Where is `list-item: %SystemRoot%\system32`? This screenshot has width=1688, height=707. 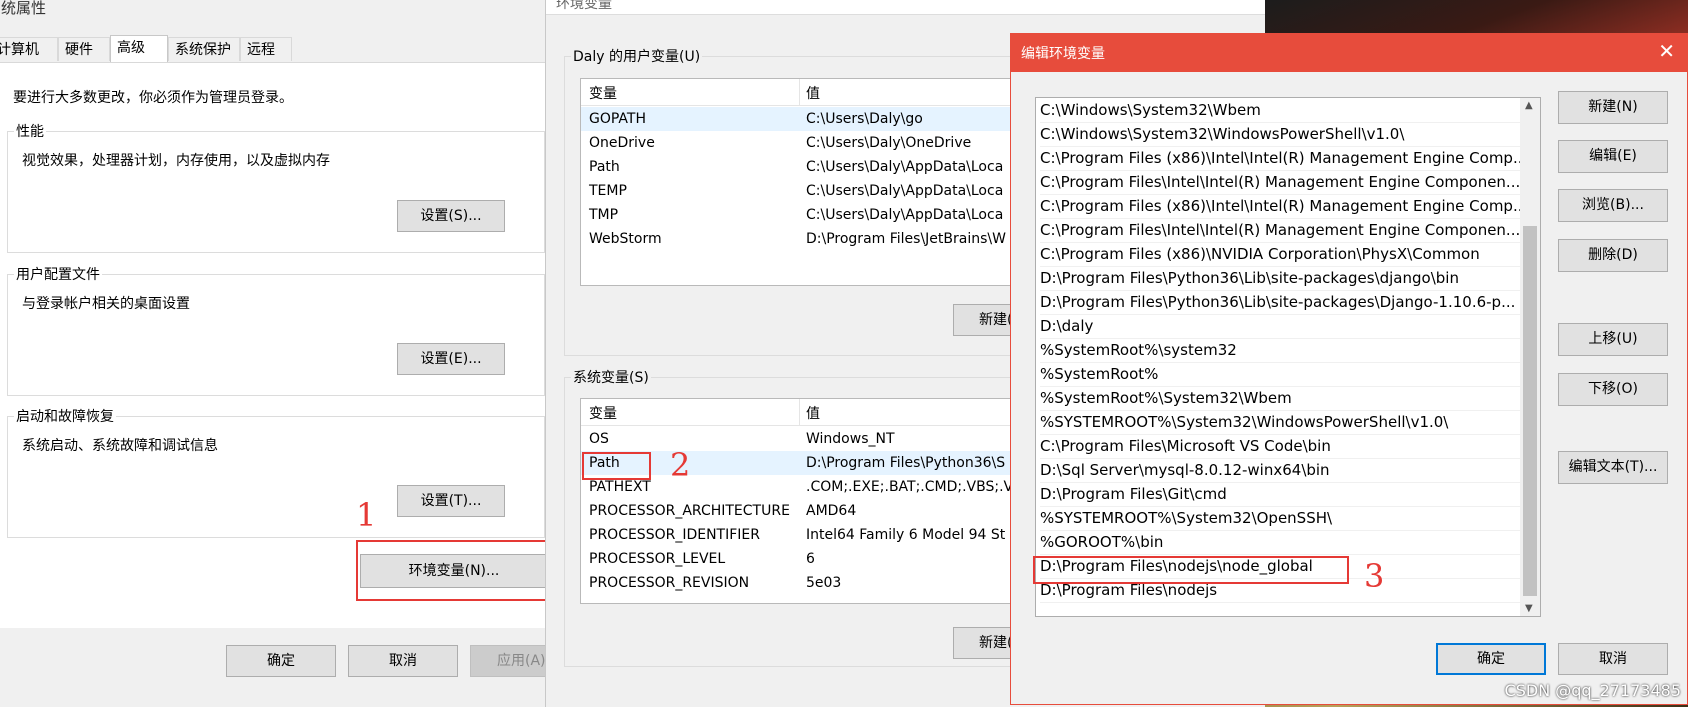 list-item: %SystemRoot%\system32 is located at coordinates (1290, 350).